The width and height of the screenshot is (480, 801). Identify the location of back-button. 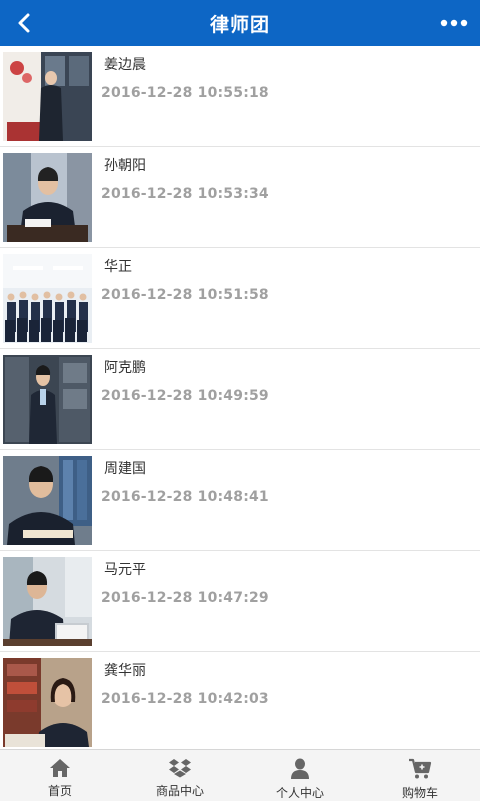
(24, 23).